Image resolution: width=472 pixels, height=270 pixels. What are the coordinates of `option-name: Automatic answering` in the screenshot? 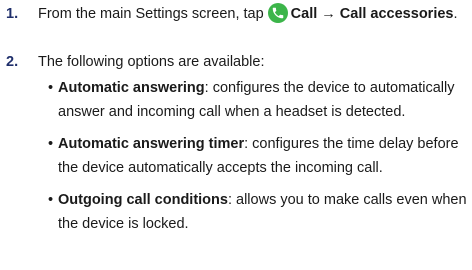 It's located at (131, 88).